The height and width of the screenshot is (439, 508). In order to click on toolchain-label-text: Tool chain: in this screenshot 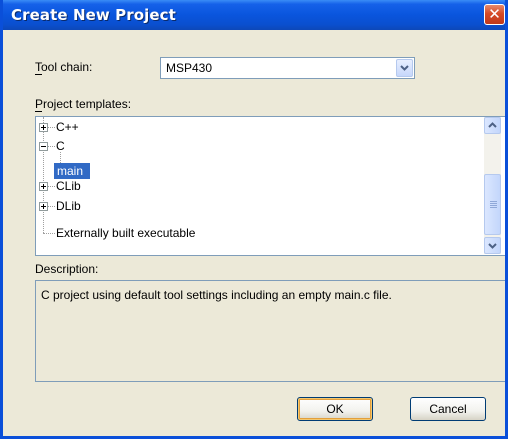, I will do `click(64, 67)`.